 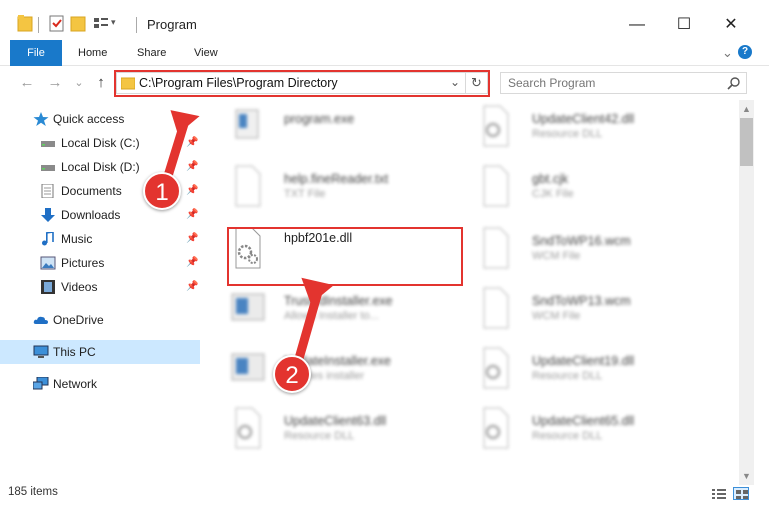 I want to click on file-name: help.fineReader.txt, so click(x=336, y=179).